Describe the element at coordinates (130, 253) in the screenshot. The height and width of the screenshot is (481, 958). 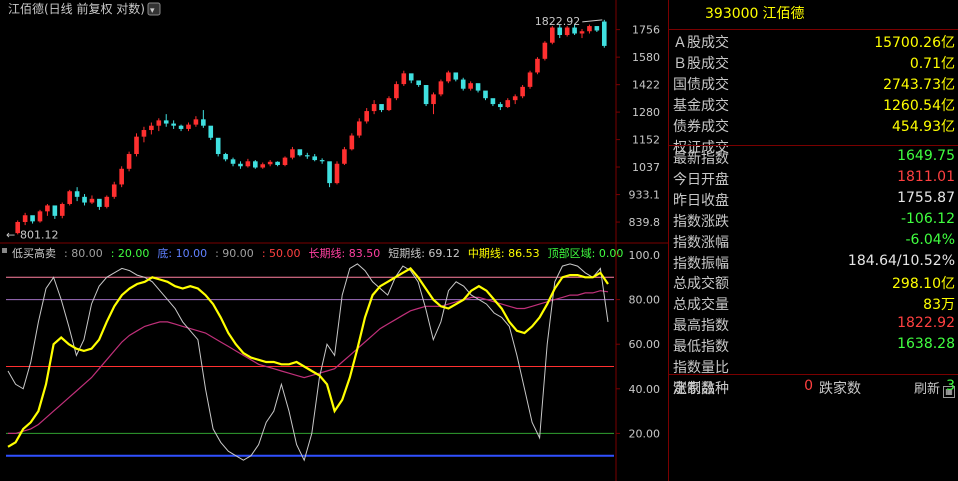
I see `legend-item: : 20.00` at that location.